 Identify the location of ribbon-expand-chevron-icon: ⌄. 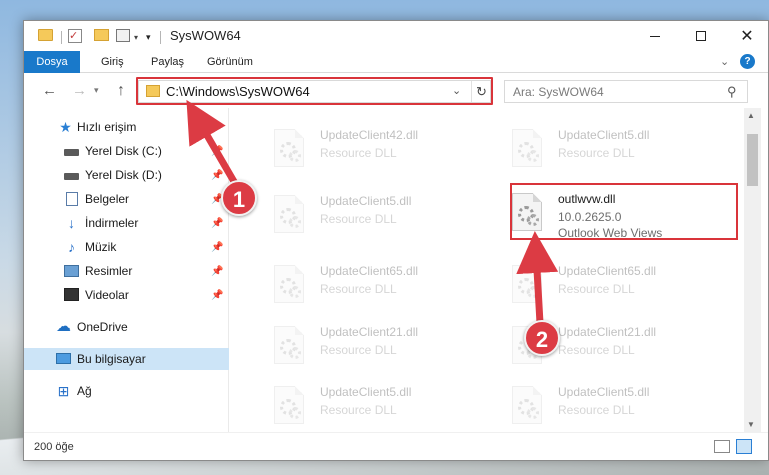
(724, 61).